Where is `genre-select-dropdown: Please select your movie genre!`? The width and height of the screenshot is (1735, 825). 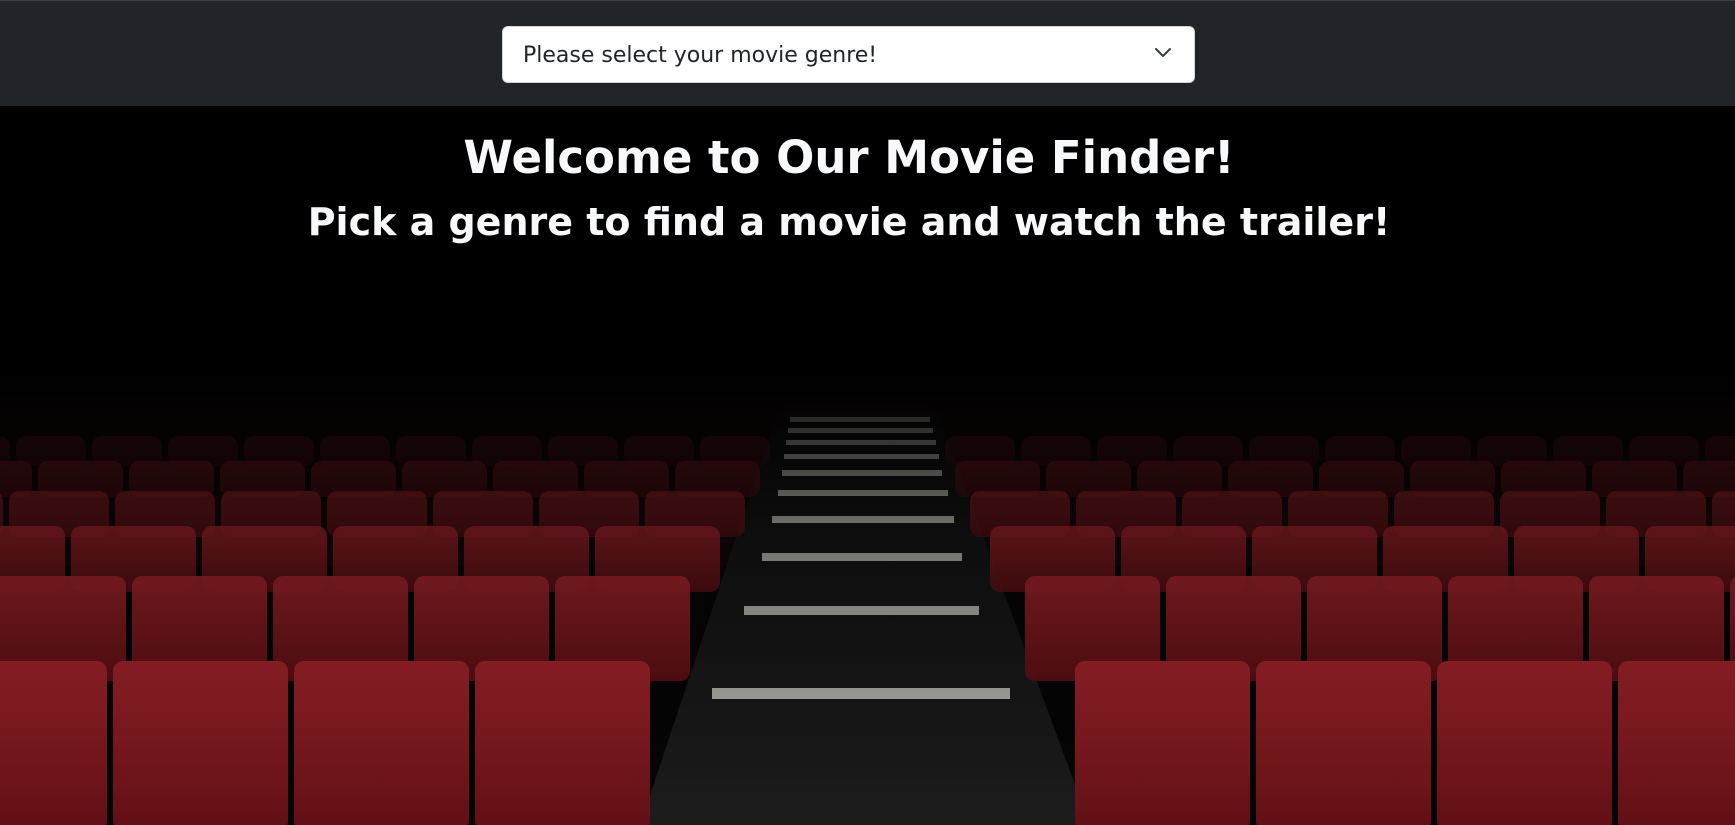
genre-select-dropdown: Please select your movie genre! is located at coordinates (848, 54).